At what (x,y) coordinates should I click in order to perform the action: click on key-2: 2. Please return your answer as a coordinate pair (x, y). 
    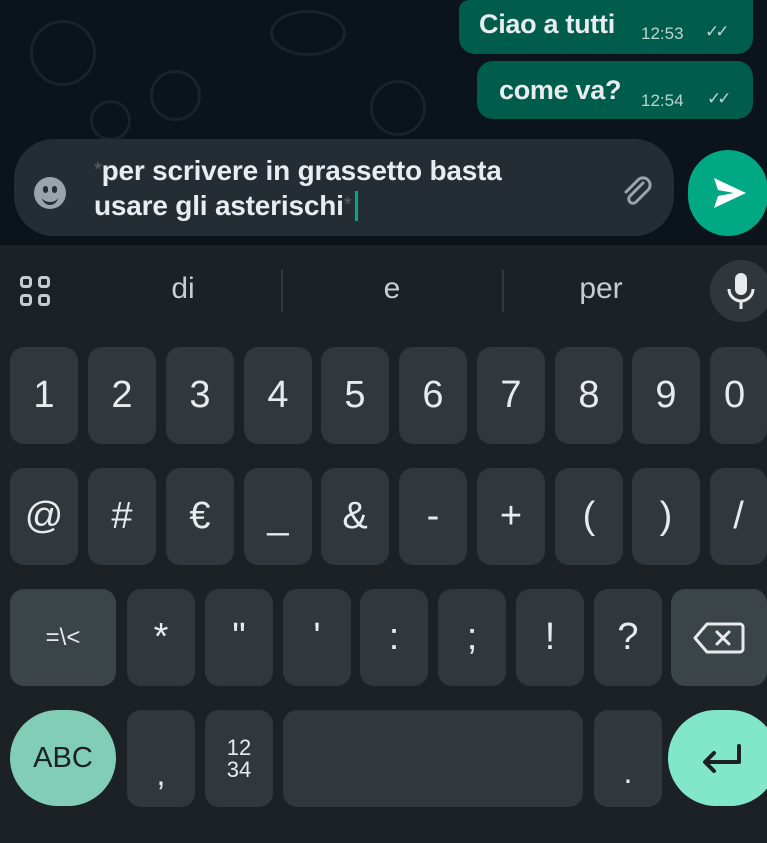
    Looking at the image, I should click on (122, 395).